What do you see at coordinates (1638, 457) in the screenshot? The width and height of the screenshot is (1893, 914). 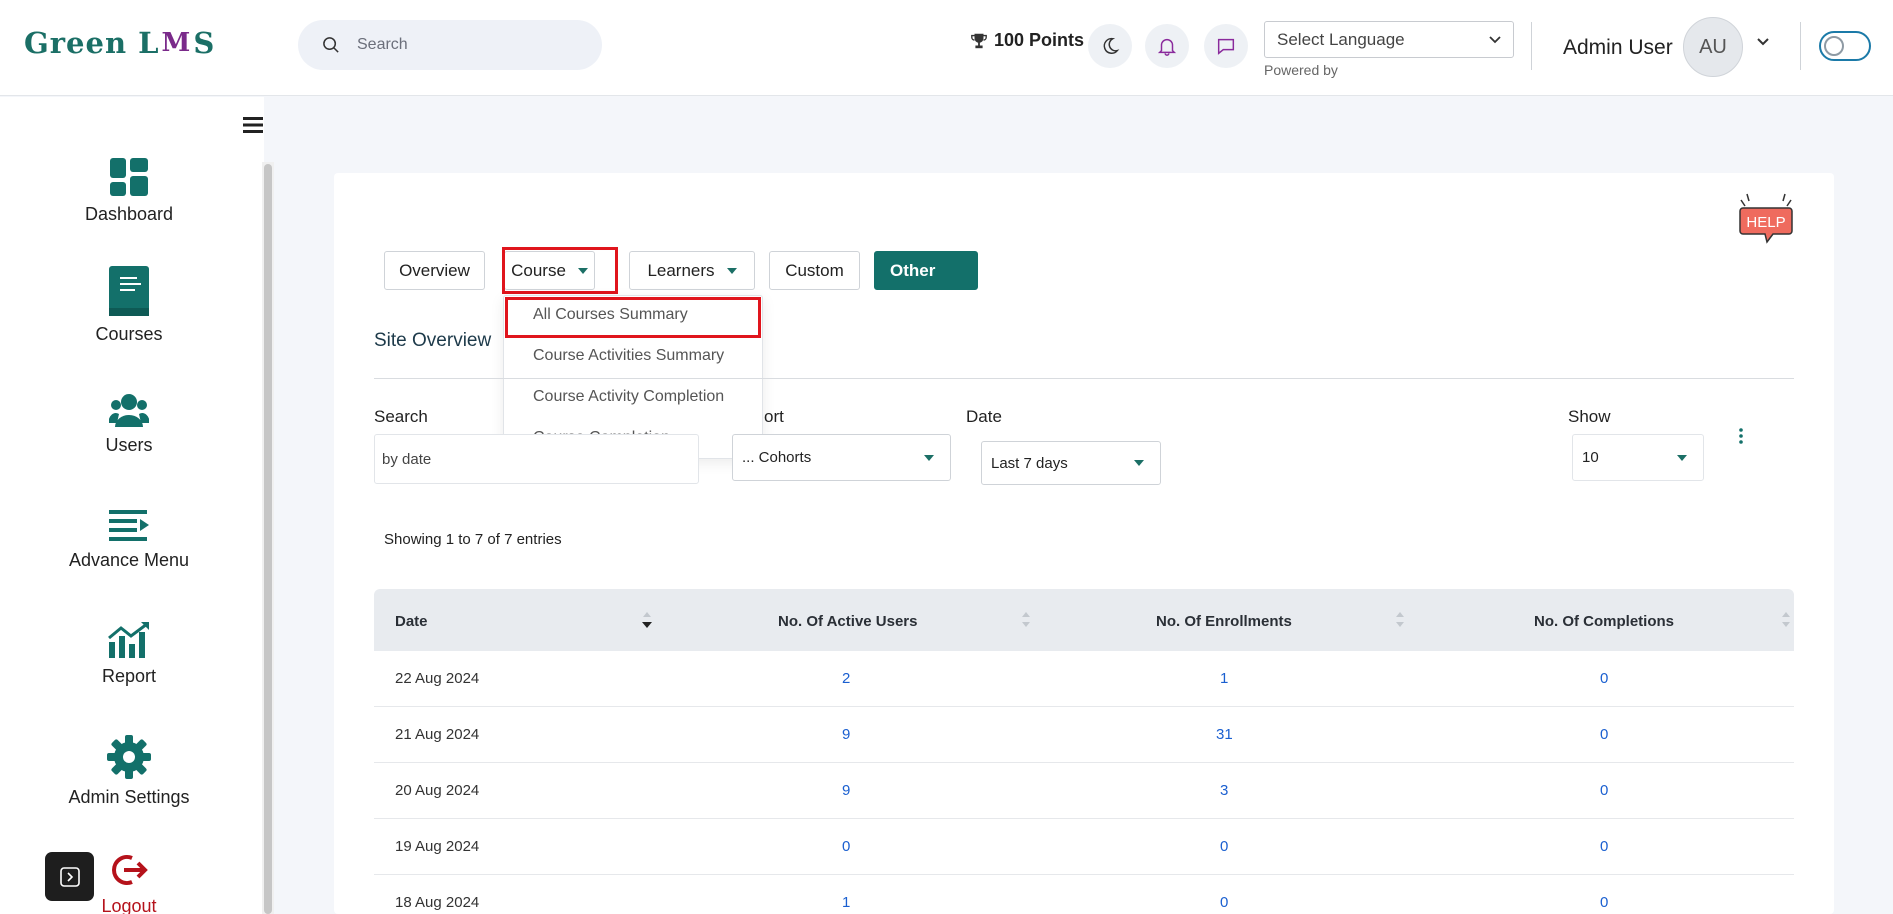 I see `show-entries-select: 10` at bounding box center [1638, 457].